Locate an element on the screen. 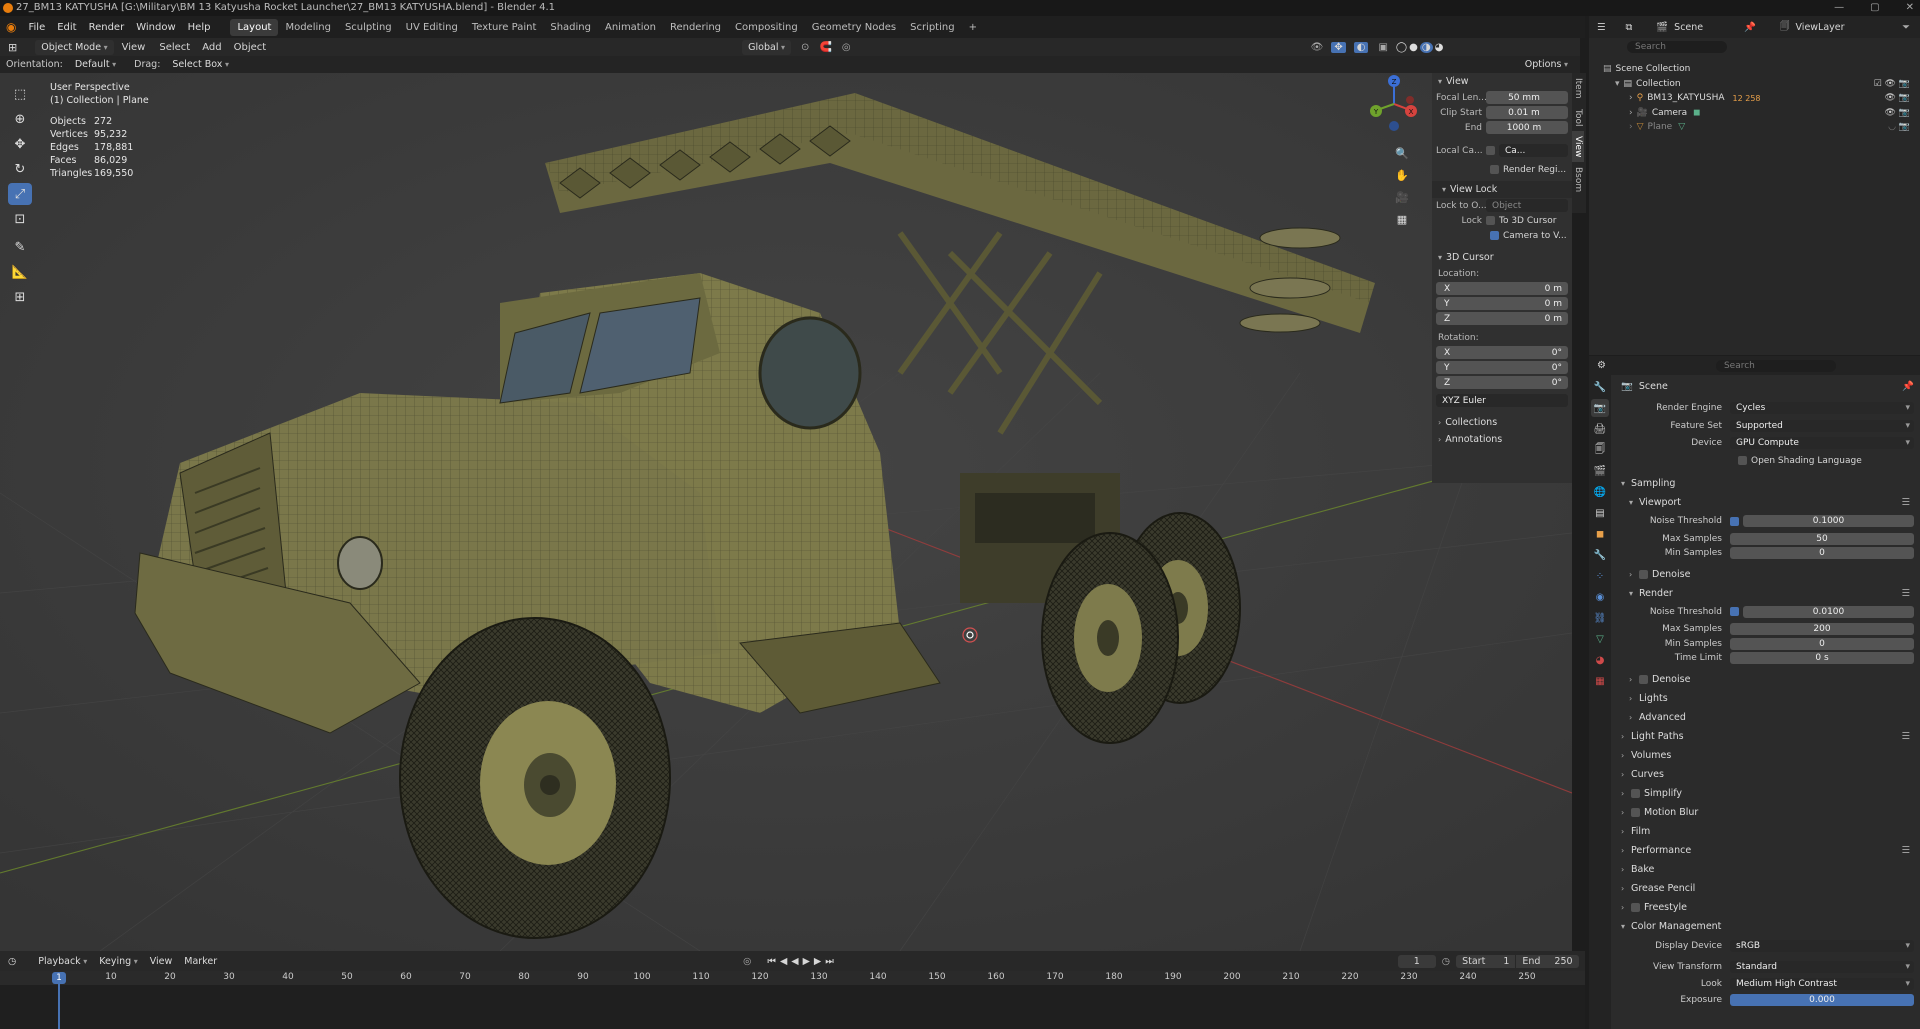 Image resolution: width=1920 pixels, height=1029 pixels. outliner-search-input: Search is located at coordinates (1677, 47).